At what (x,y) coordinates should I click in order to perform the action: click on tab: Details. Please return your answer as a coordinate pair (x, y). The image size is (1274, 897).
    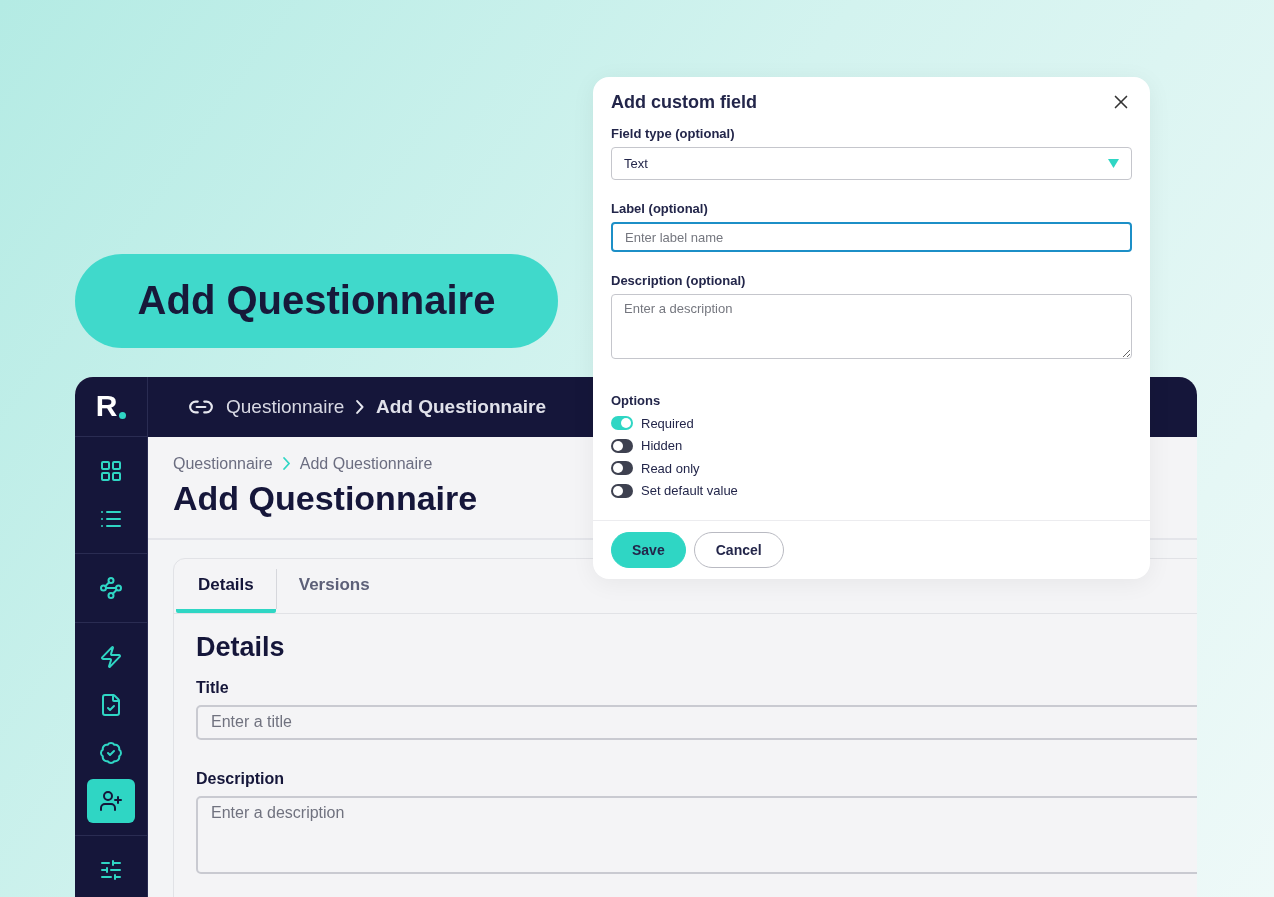
    Looking at the image, I should click on (226, 585).